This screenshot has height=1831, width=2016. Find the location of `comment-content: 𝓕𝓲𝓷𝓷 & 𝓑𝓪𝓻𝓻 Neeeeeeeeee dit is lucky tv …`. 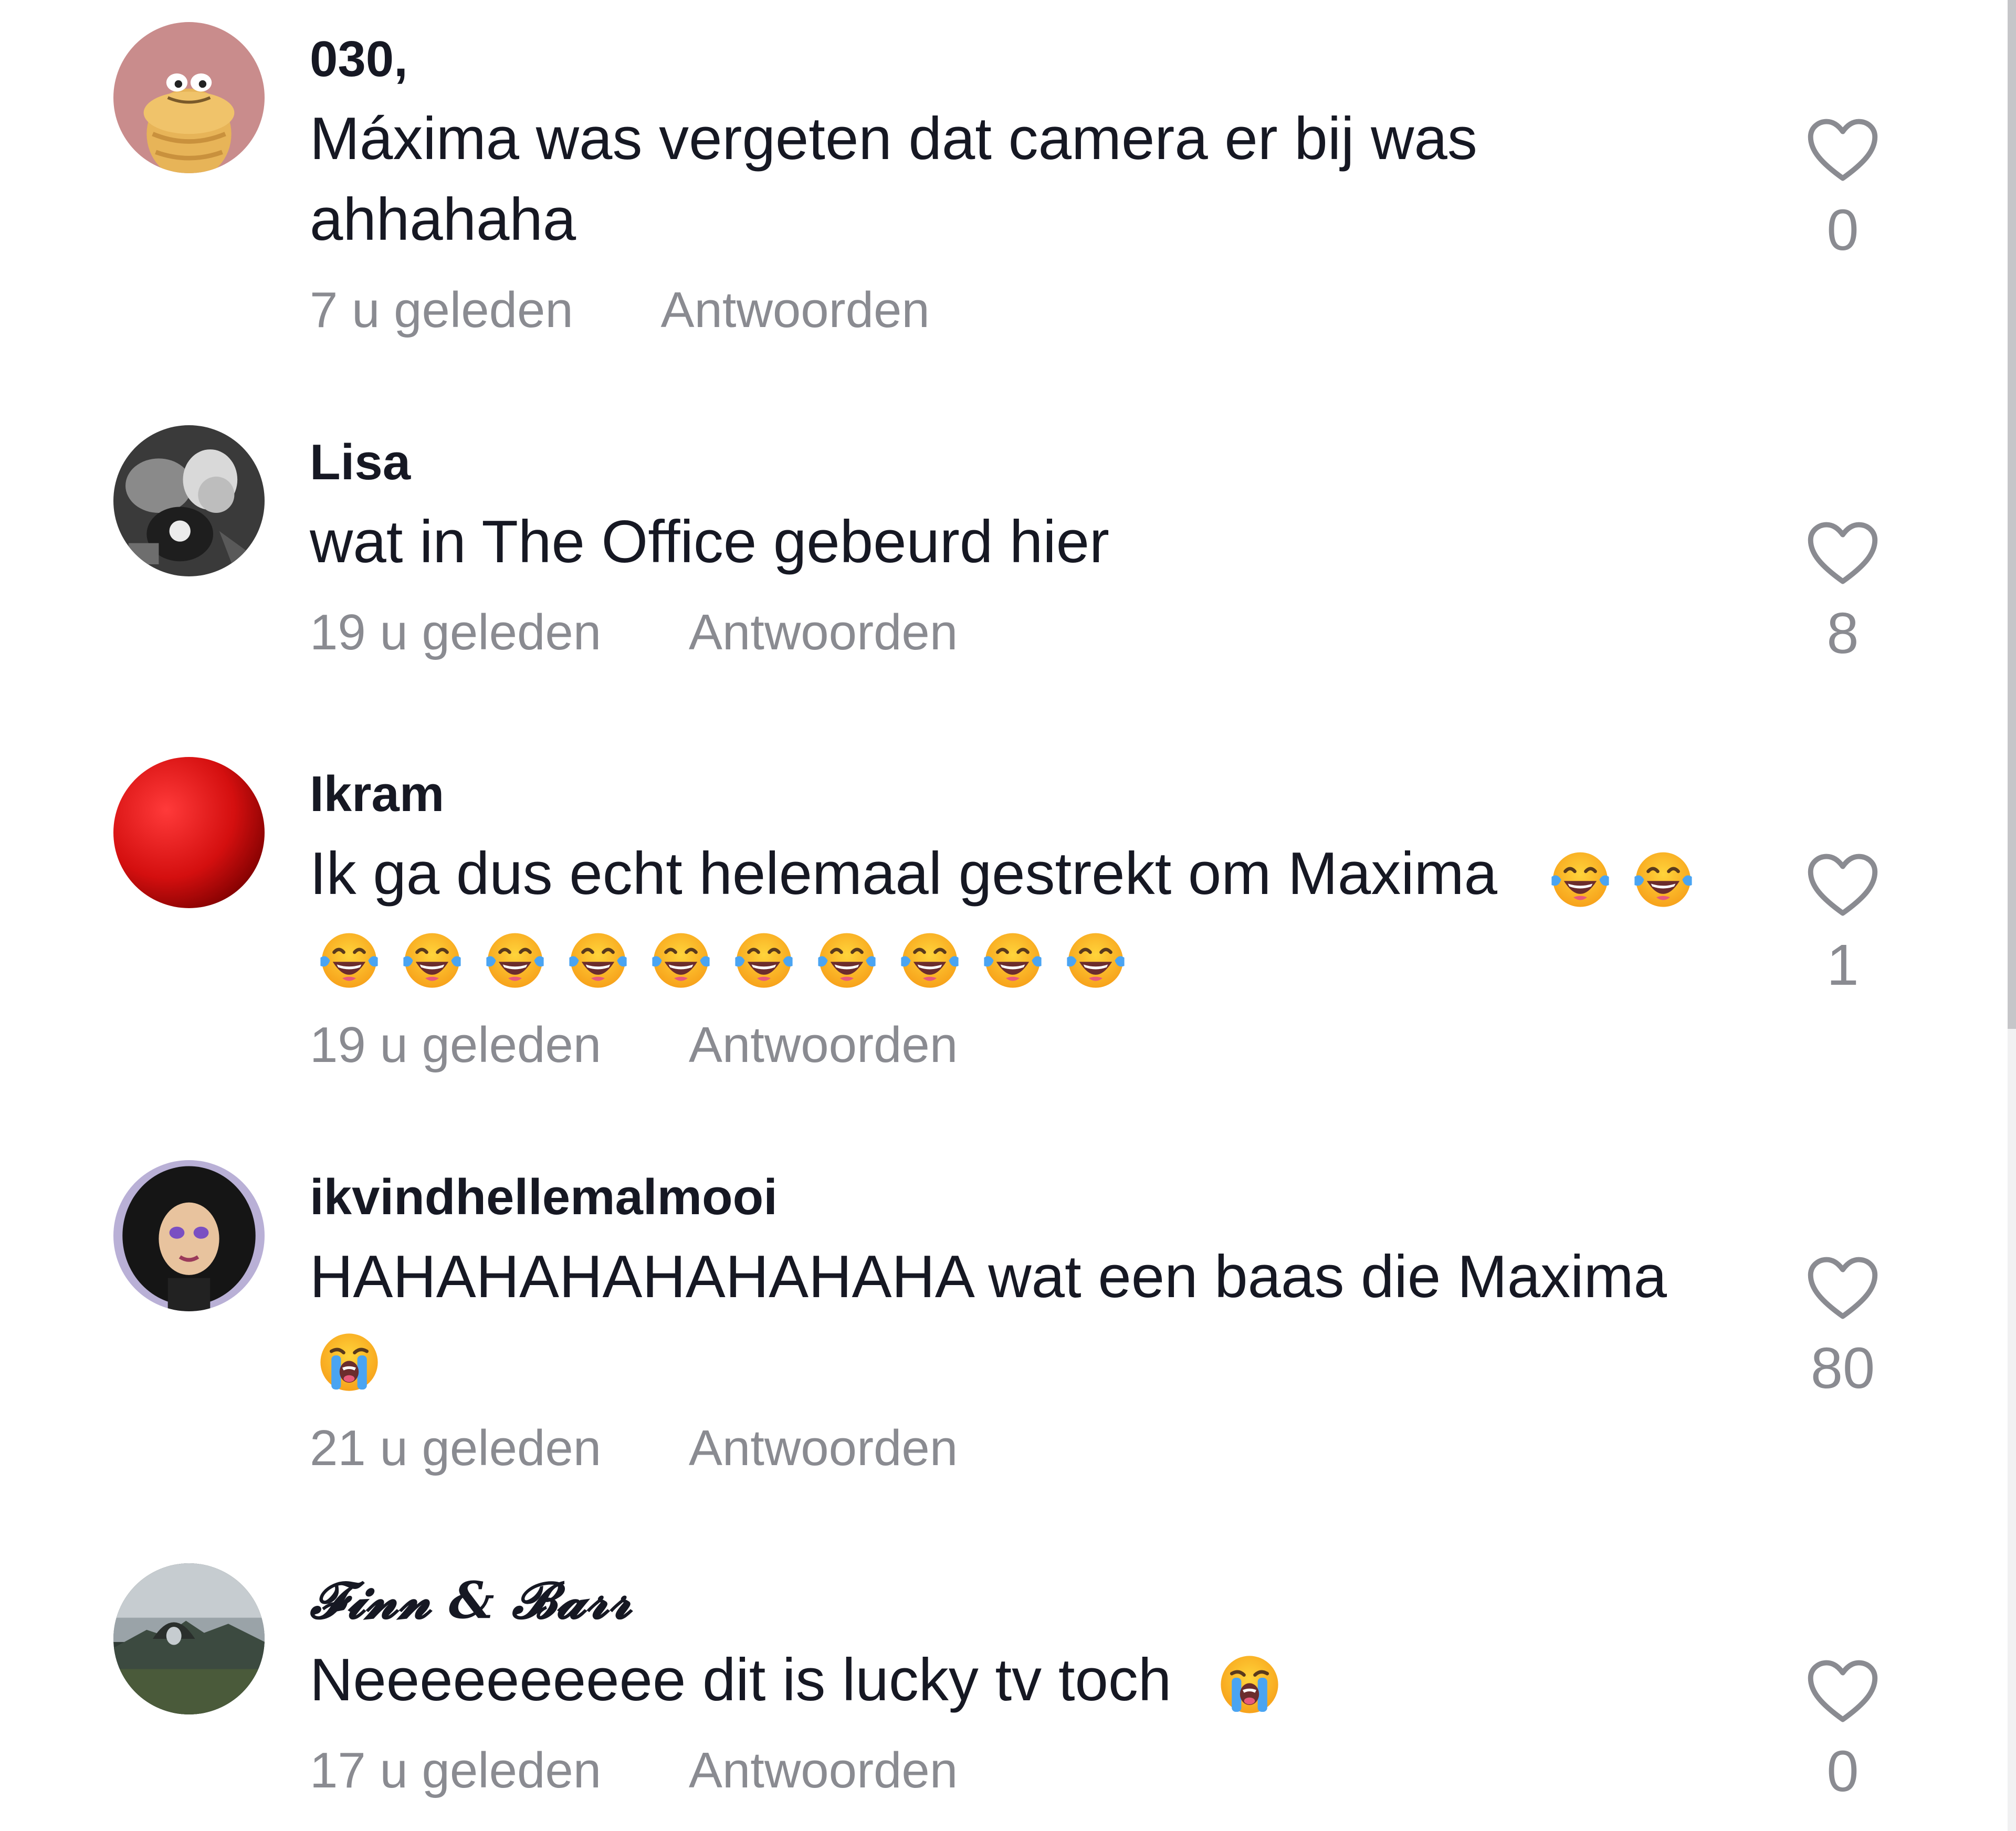

comment-content: 𝓕𝓲𝓷𝓷 & 𝓑𝓪𝓻𝓻 Neeeeeeeeee dit is lucky tv … is located at coordinates (1018, 1686).